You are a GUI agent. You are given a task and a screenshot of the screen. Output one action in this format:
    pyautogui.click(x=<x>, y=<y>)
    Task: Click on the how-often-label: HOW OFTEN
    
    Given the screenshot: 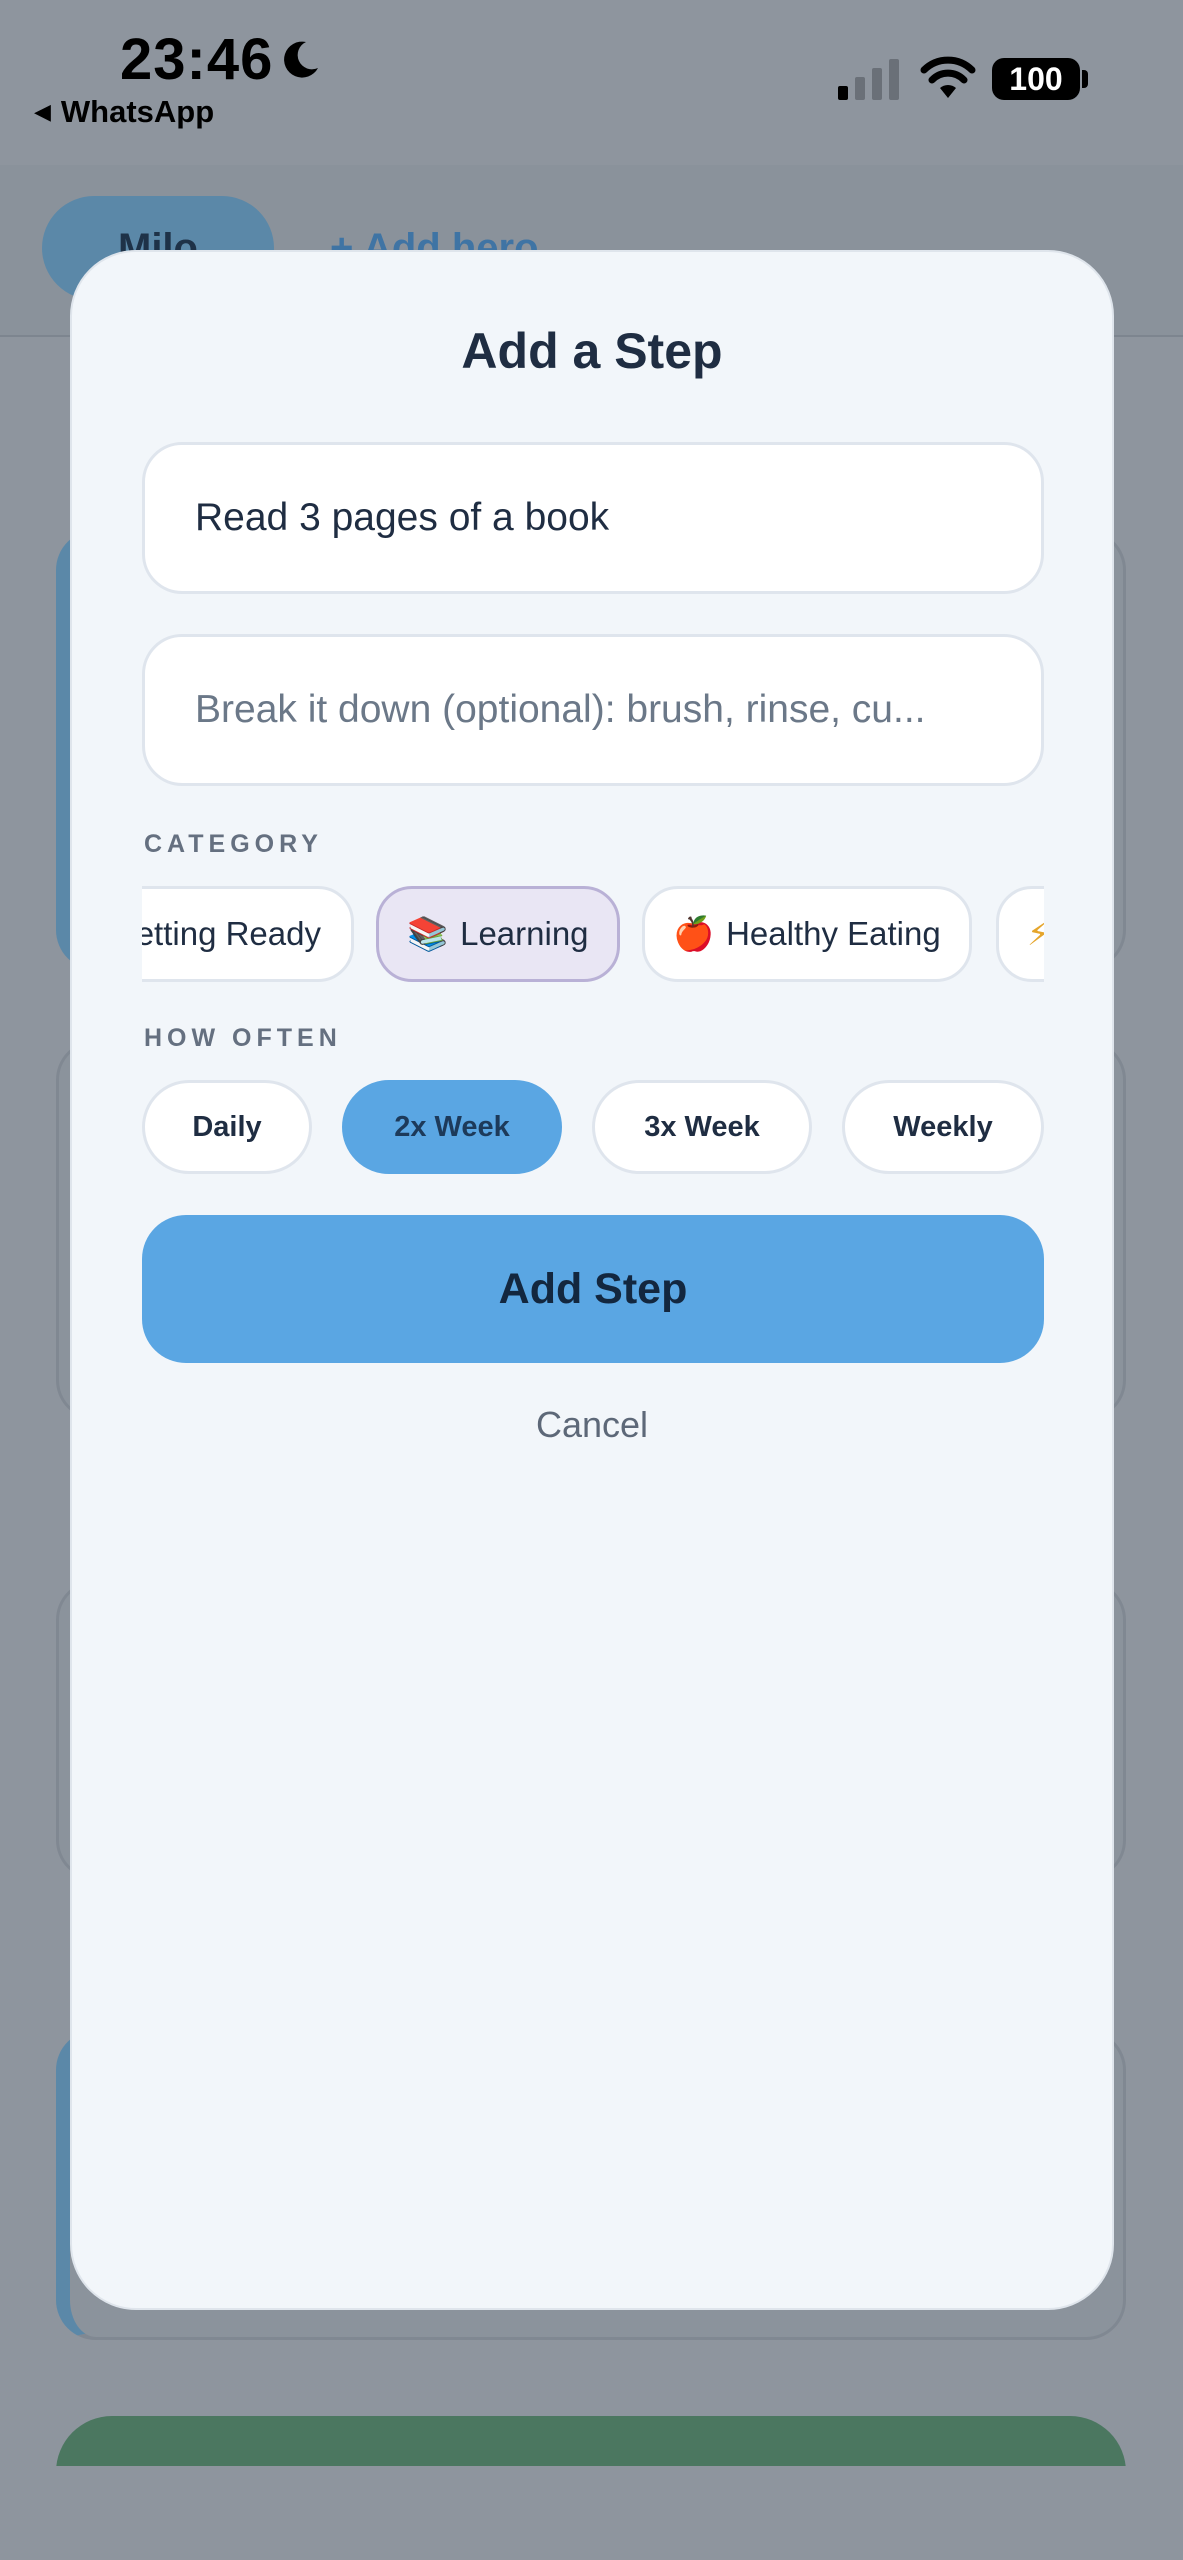 What is the action you would take?
    pyautogui.click(x=243, y=1038)
    